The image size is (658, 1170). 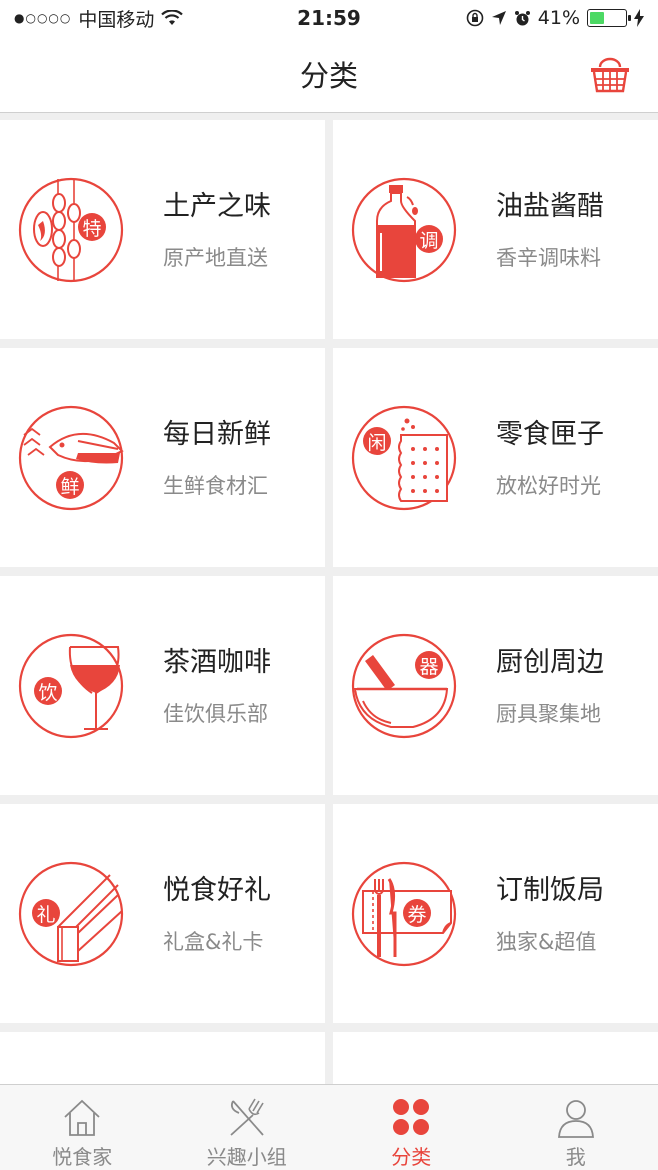 I want to click on basket-button, so click(x=610, y=75).